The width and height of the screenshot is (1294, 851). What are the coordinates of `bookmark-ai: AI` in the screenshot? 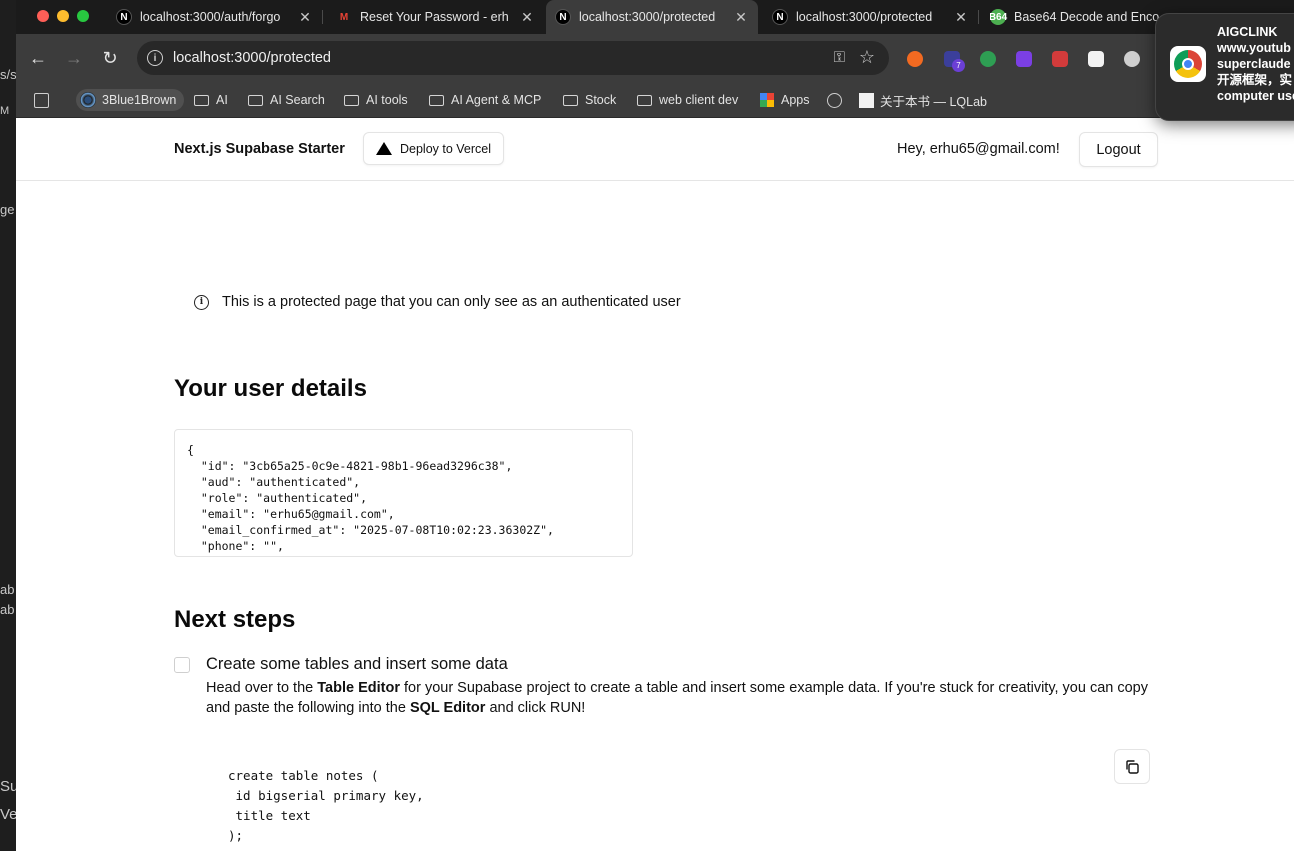 It's located at (211, 100).